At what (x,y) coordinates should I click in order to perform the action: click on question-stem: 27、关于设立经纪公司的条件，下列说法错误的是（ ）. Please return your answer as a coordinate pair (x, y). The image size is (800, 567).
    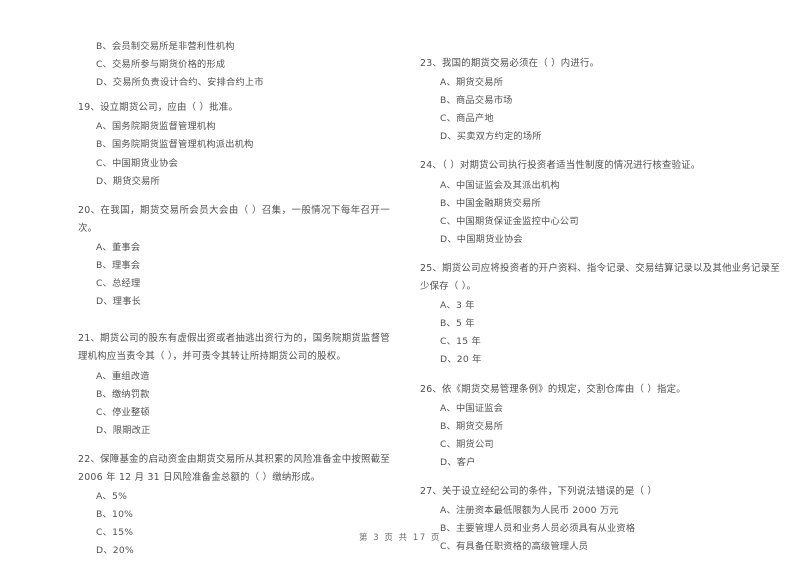
    Looking at the image, I should click on (539, 491).